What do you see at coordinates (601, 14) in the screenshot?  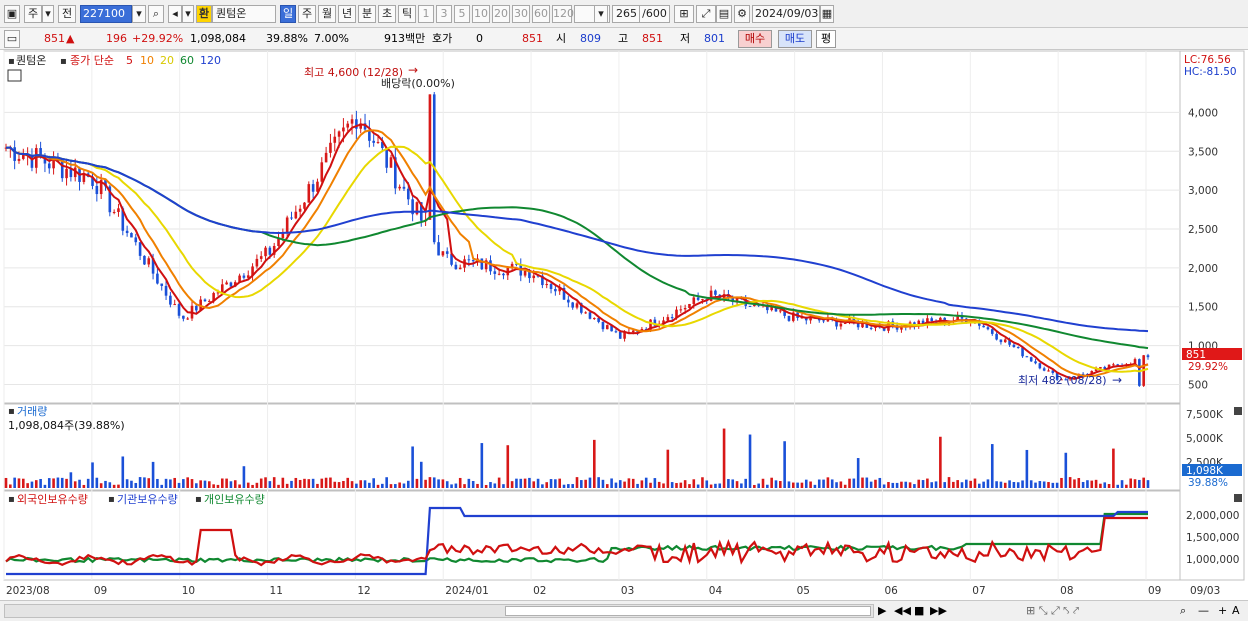 I see `interval-dropdown-icon: ▾` at bounding box center [601, 14].